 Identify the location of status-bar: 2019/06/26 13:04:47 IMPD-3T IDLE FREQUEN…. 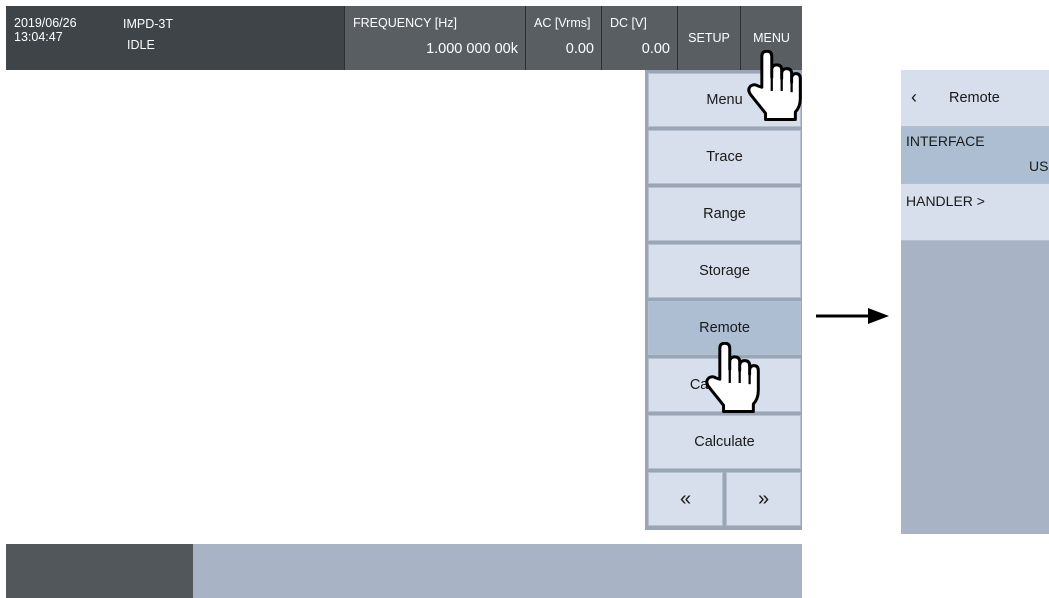
(404, 38).